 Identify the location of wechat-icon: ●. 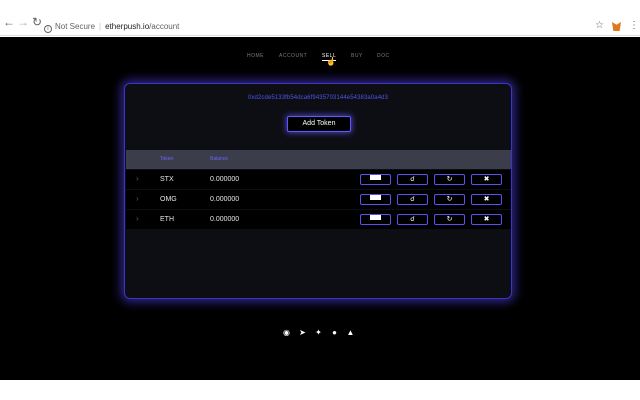
(334, 332).